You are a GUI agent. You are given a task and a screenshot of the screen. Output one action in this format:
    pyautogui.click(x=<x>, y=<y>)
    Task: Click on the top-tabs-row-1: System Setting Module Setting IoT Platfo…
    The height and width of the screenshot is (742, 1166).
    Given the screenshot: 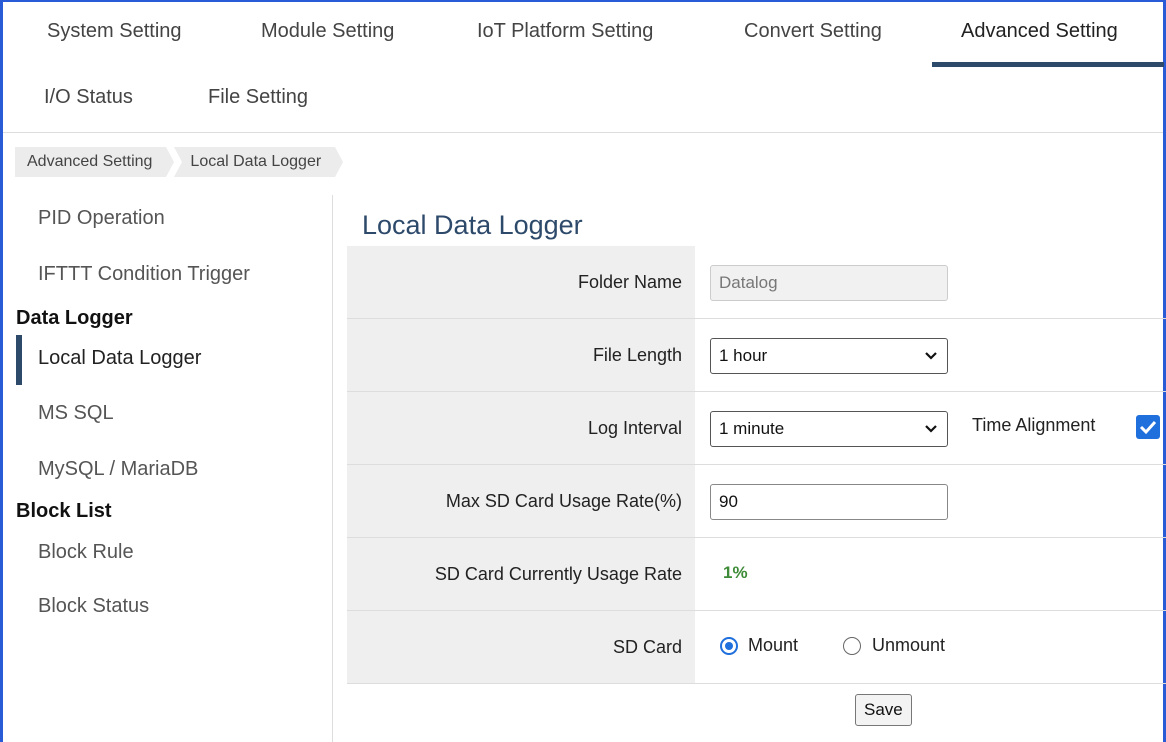 What is the action you would take?
    pyautogui.click(x=583, y=34)
    